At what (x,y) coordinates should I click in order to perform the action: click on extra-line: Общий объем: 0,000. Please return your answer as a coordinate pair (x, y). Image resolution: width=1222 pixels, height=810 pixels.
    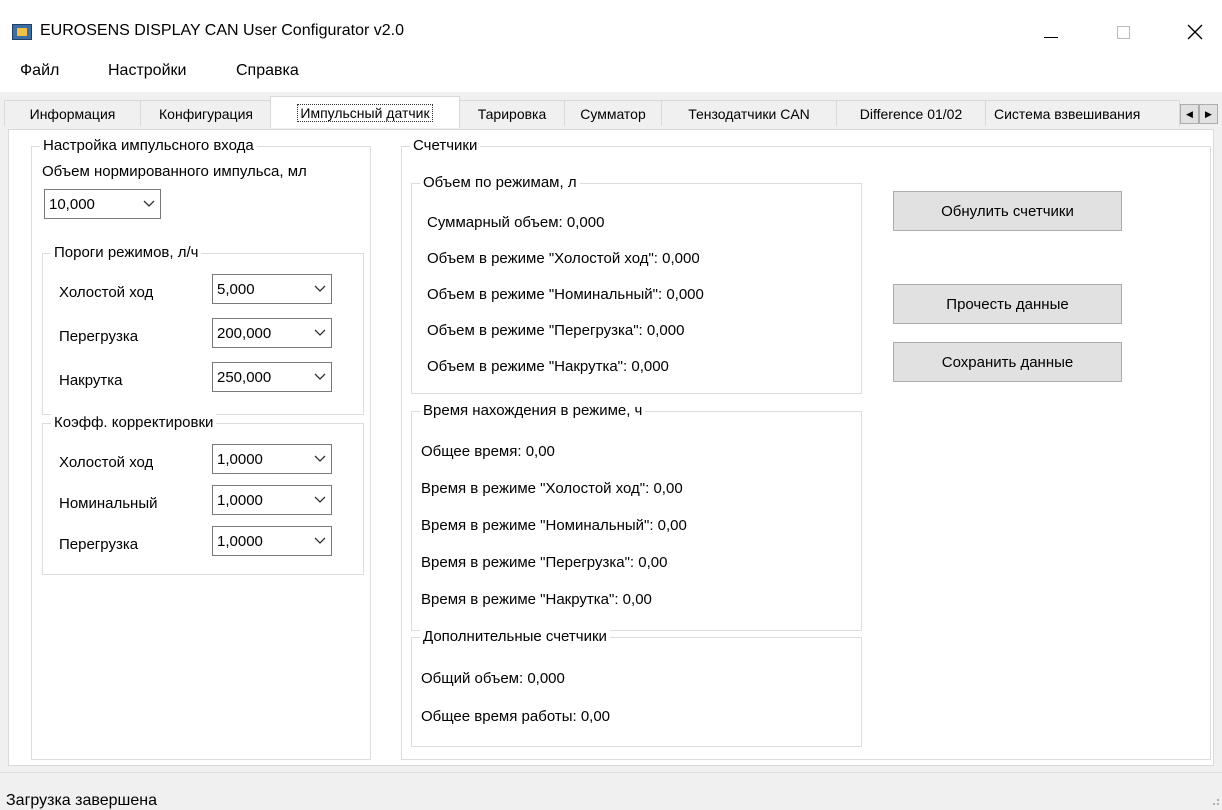
    Looking at the image, I should click on (493, 678).